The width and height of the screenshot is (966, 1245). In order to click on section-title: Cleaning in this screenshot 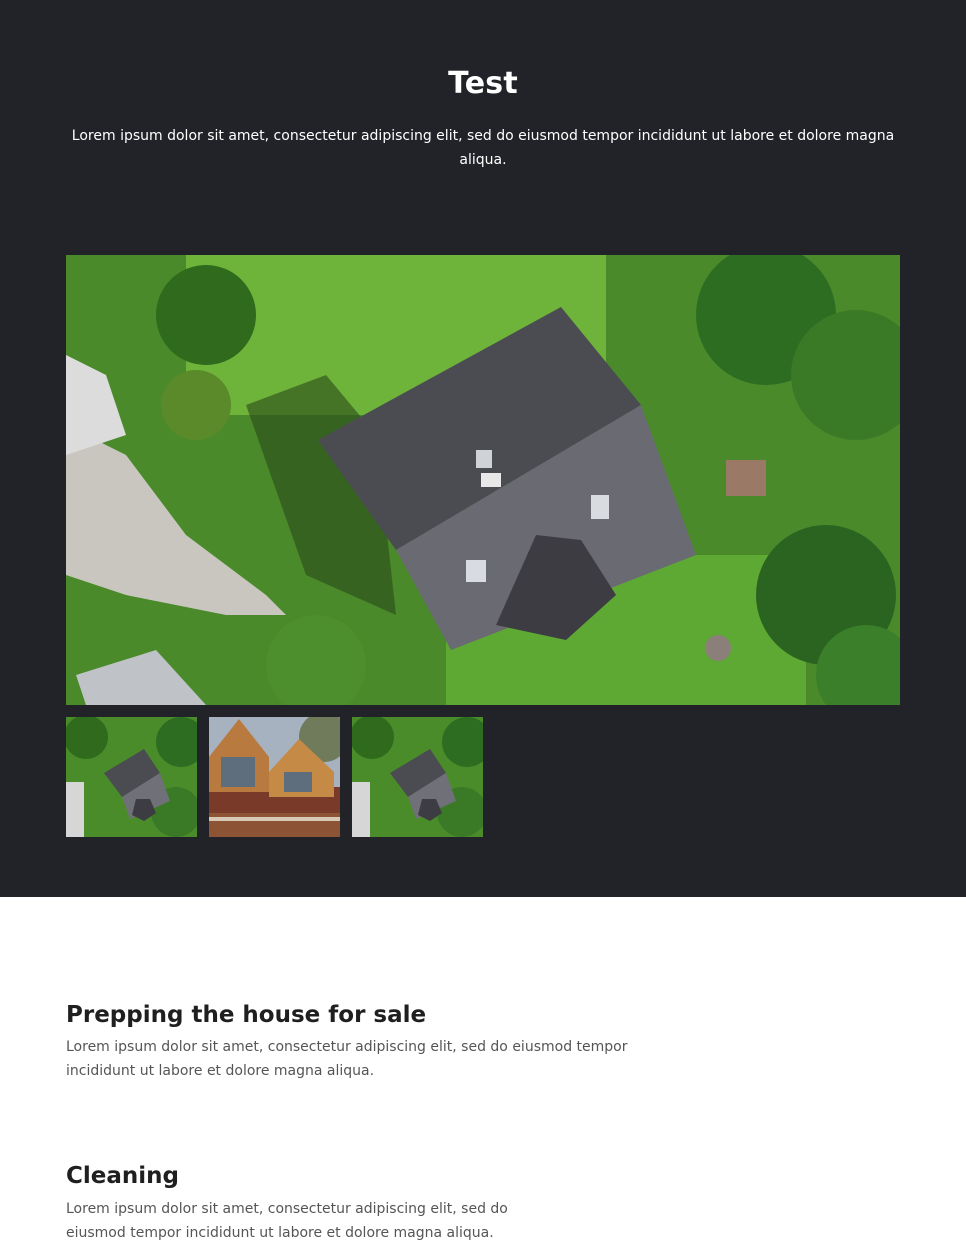, I will do `click(122, 1176)`.